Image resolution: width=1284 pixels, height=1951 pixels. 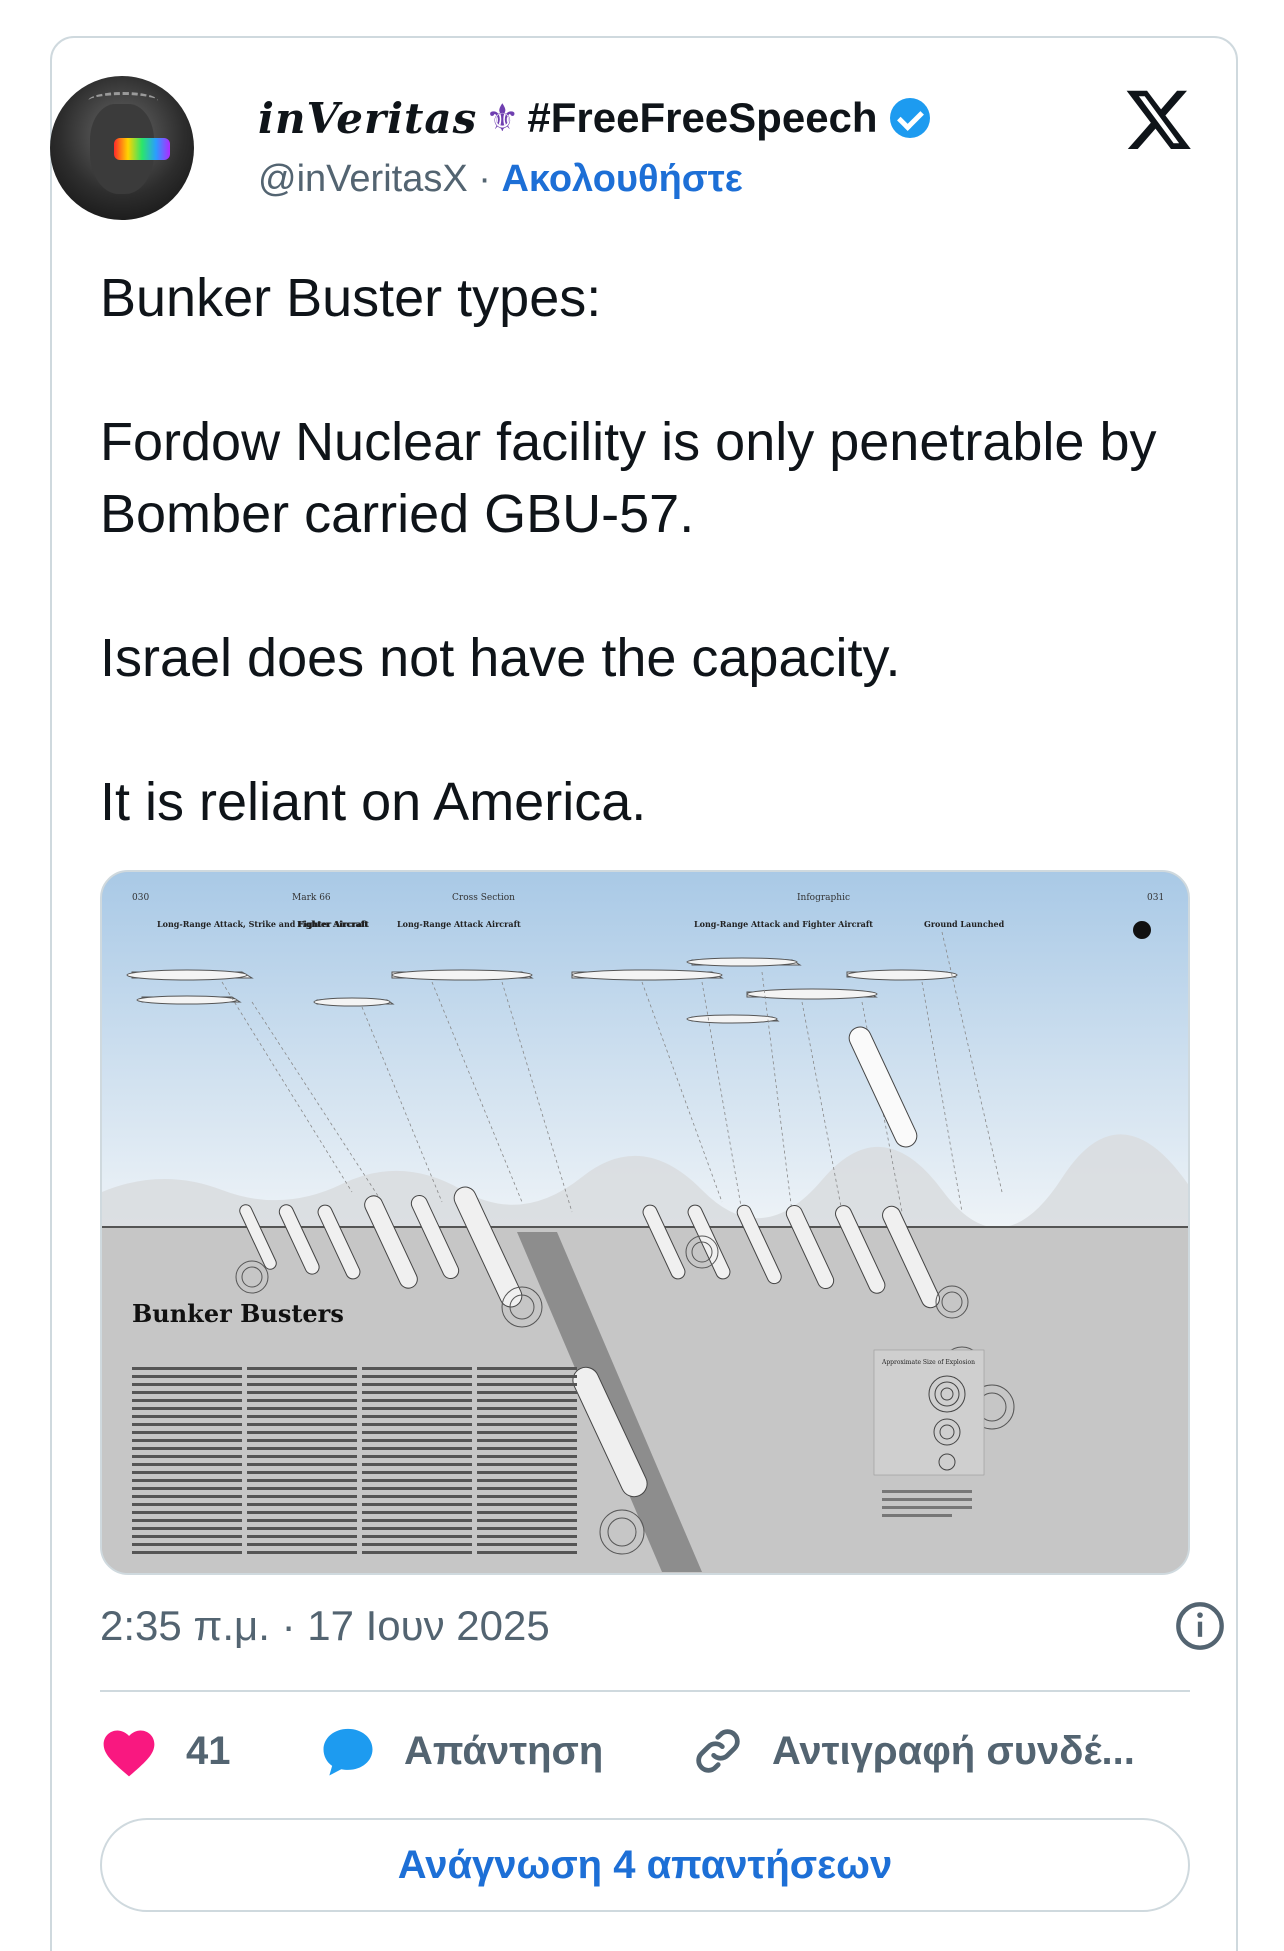 I want to click on follow-button: Ακολουθήστε, so click(x=621, y=179).